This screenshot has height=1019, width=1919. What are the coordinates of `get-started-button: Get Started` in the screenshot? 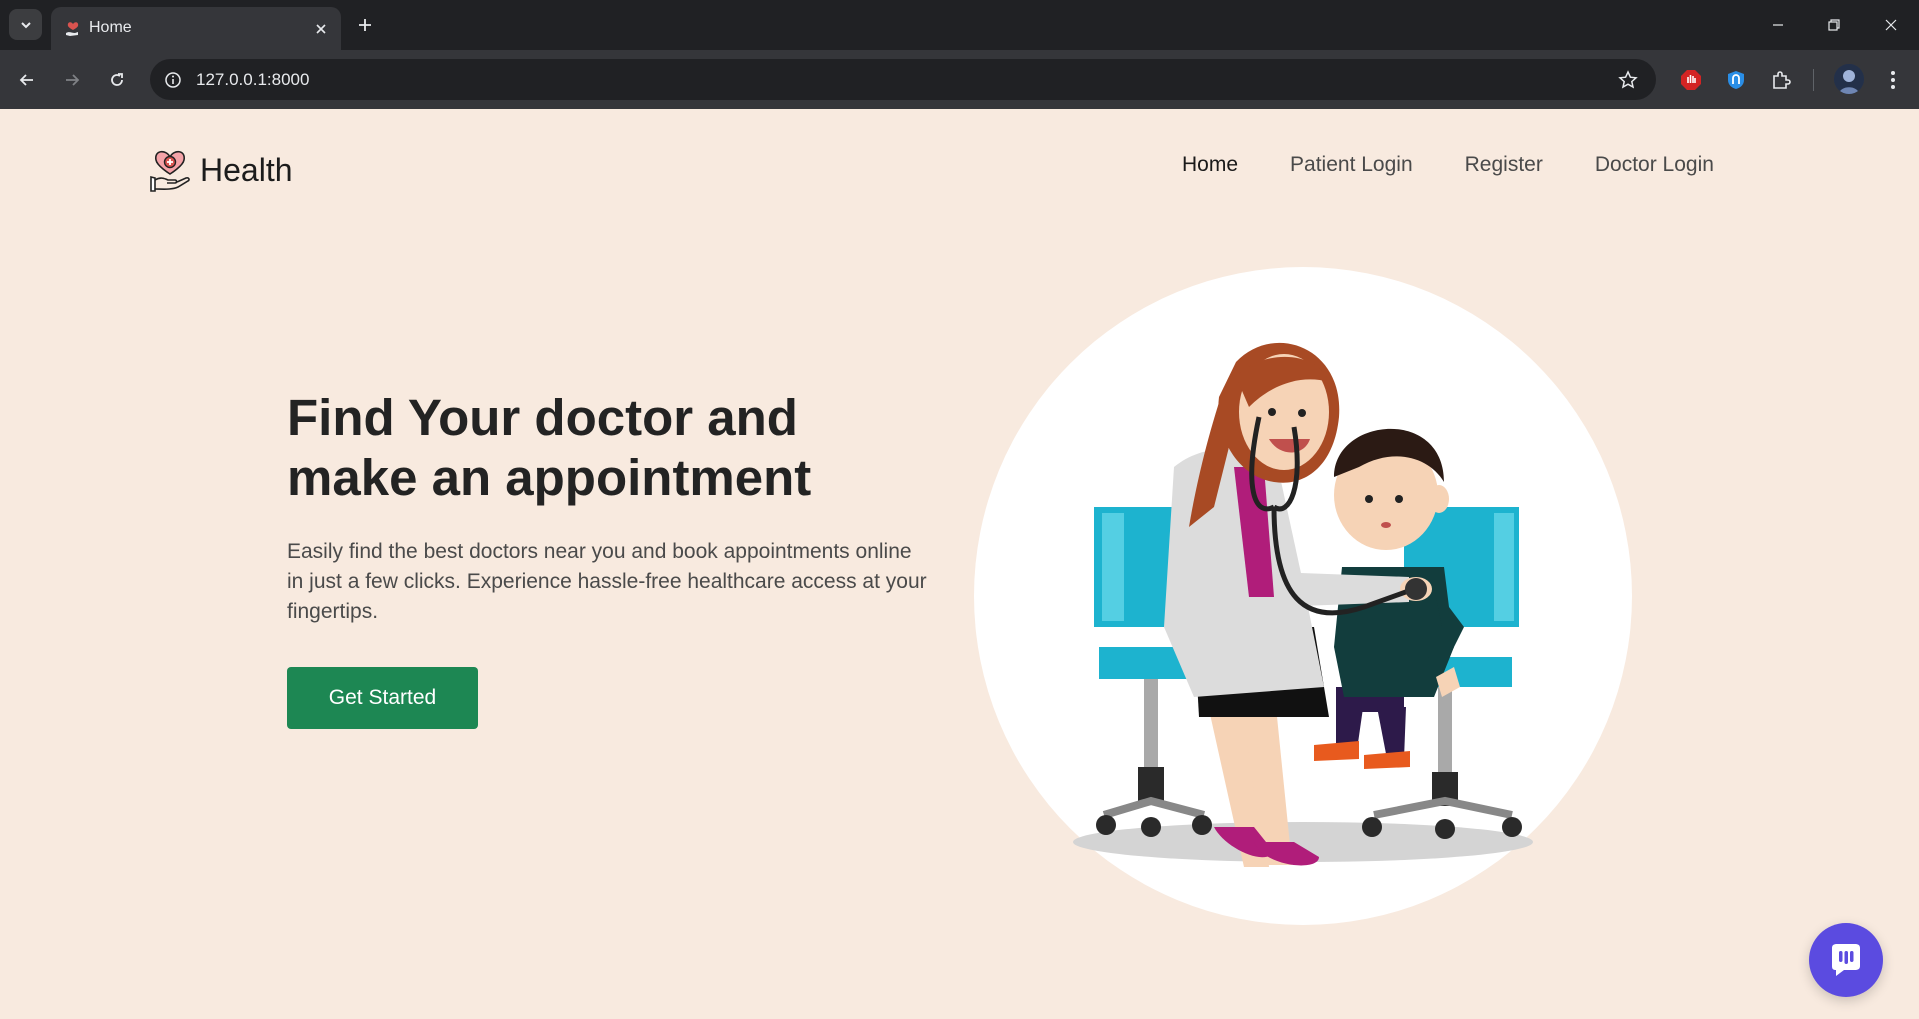 It's located at (382, 698).